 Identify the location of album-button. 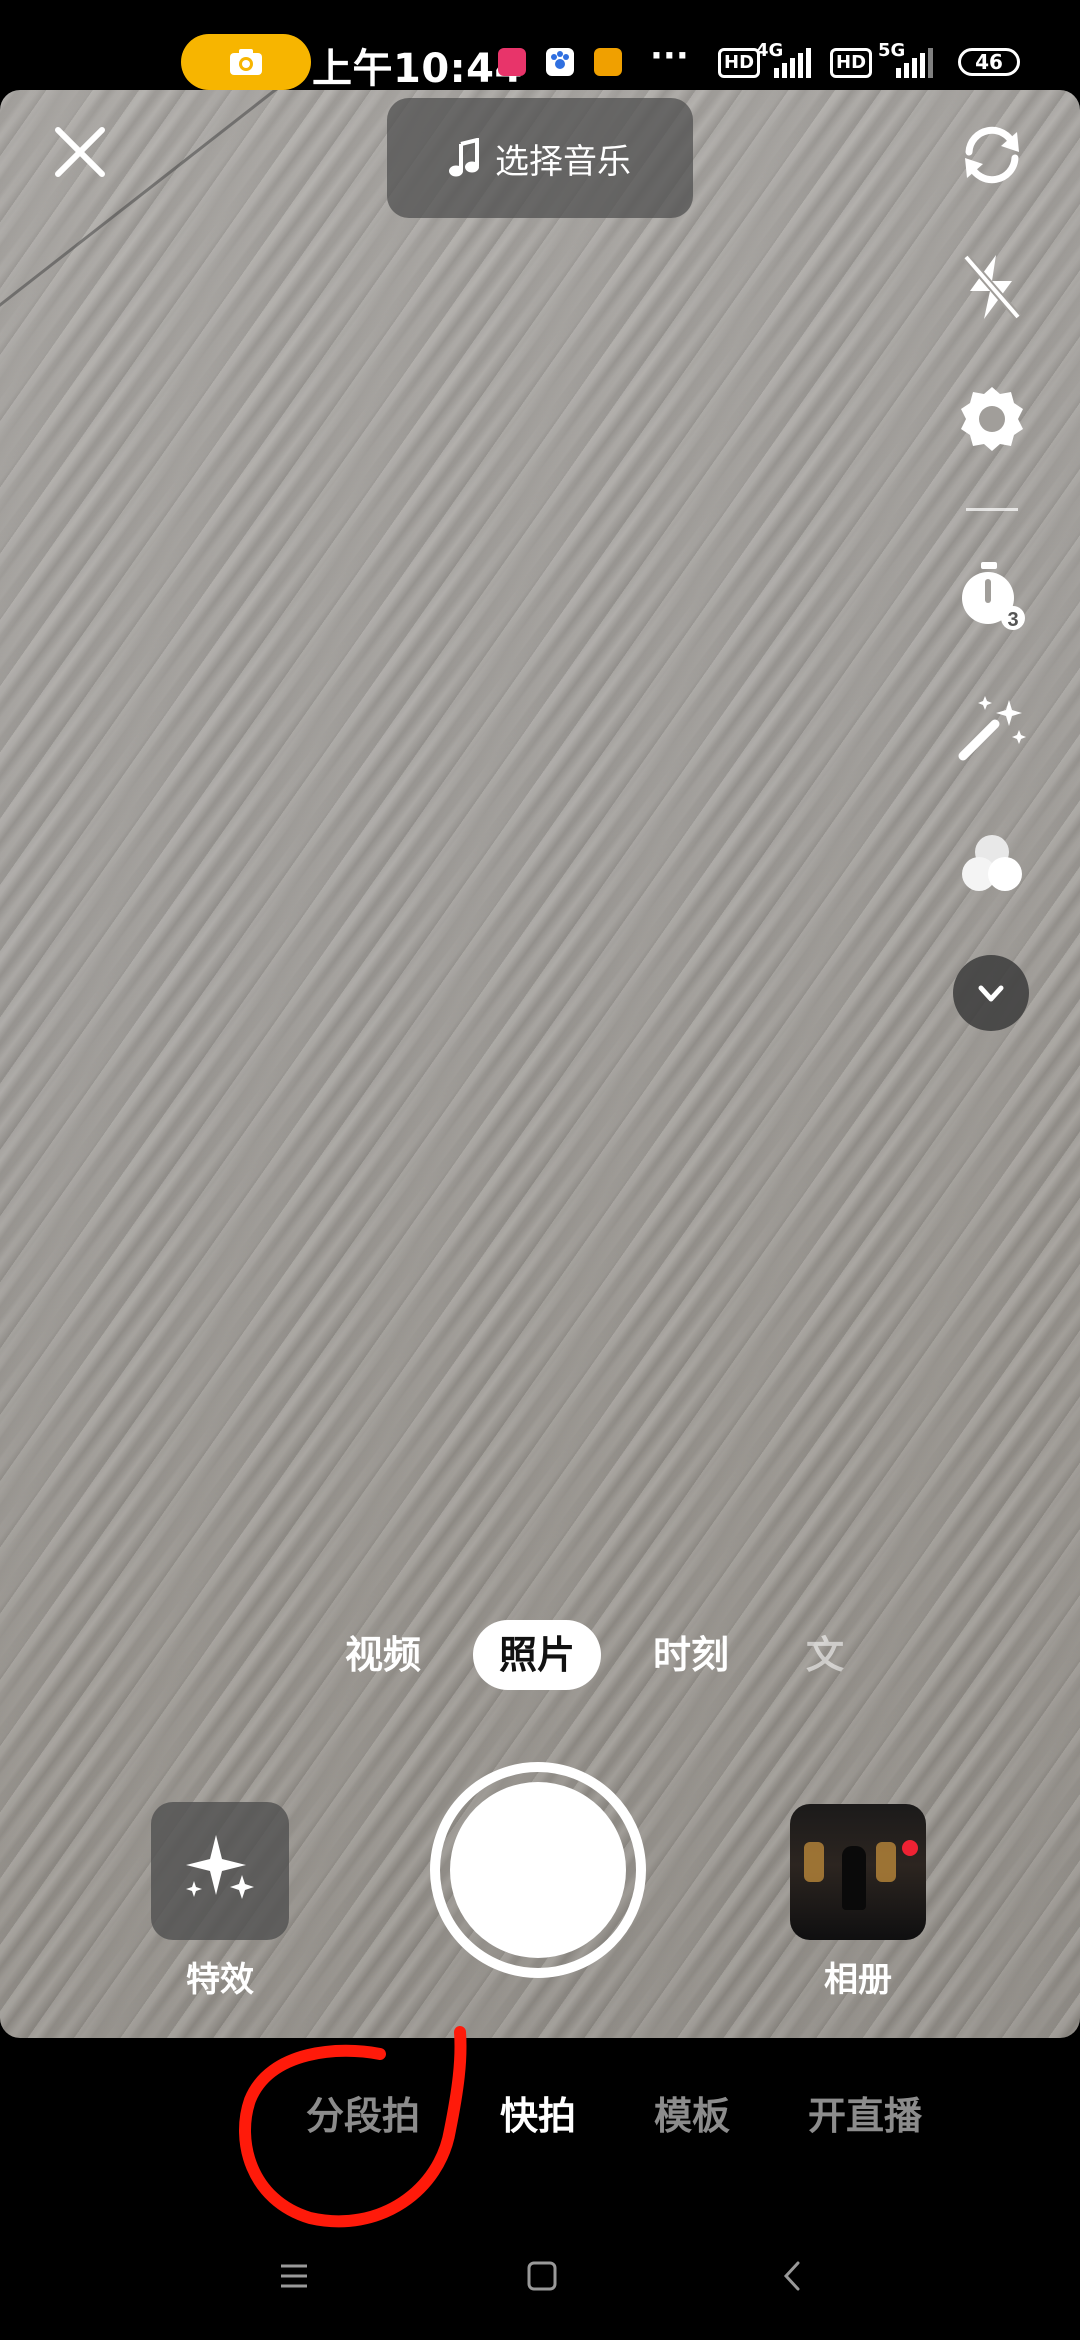
(858, 1872).